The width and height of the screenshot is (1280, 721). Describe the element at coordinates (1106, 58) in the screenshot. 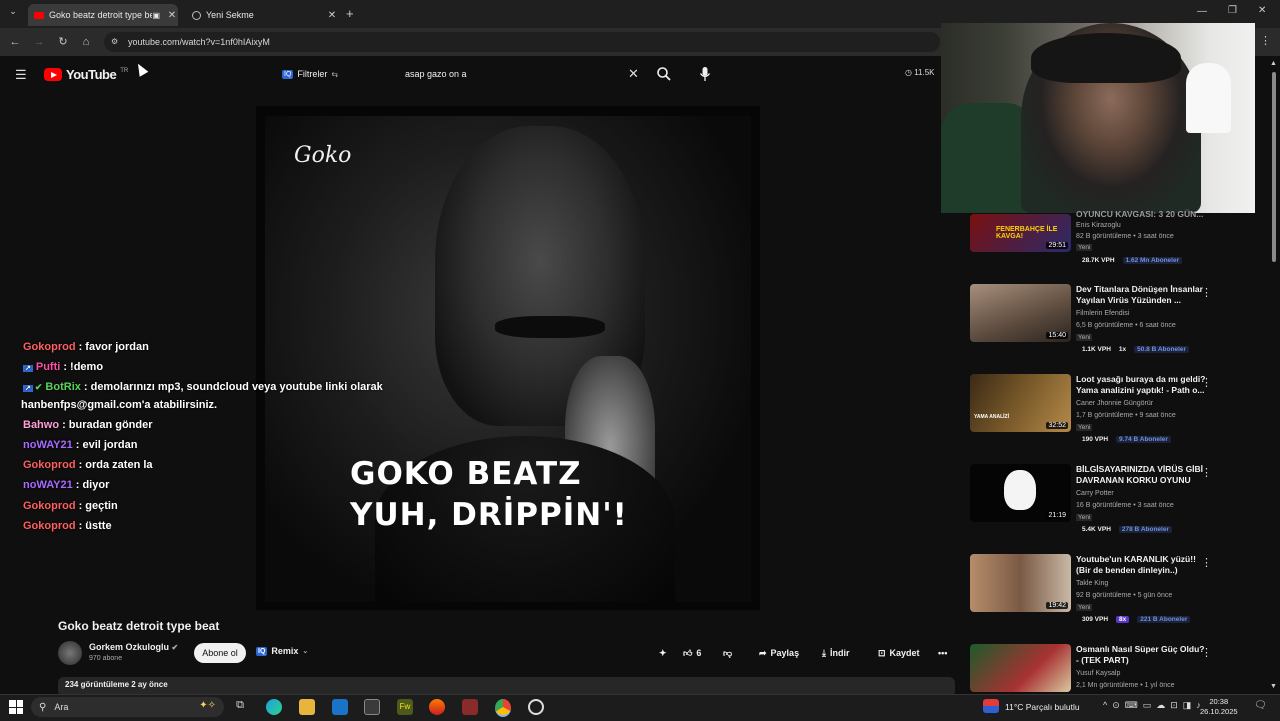

I see `webcam-headphones` at that location.